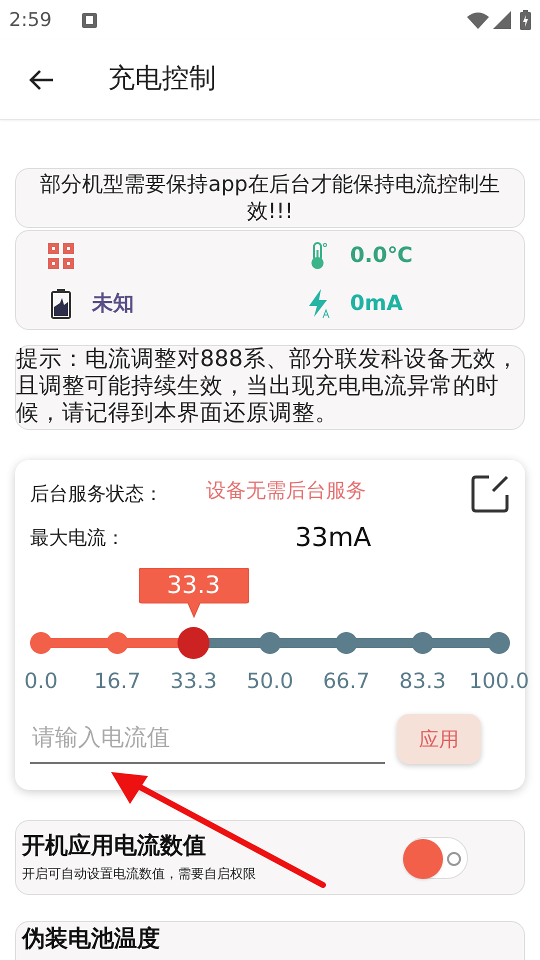  Describe the element at coordinates (91, 939) in the screenshot. I see `setting-title: 伪装电池温度` at that location.